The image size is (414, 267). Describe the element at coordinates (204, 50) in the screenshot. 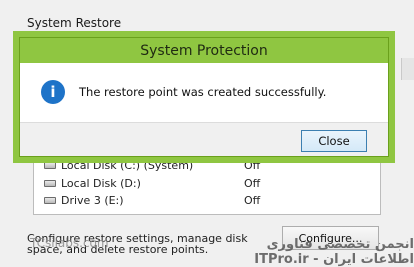

I see `dialog-title: System Protection` at that location.